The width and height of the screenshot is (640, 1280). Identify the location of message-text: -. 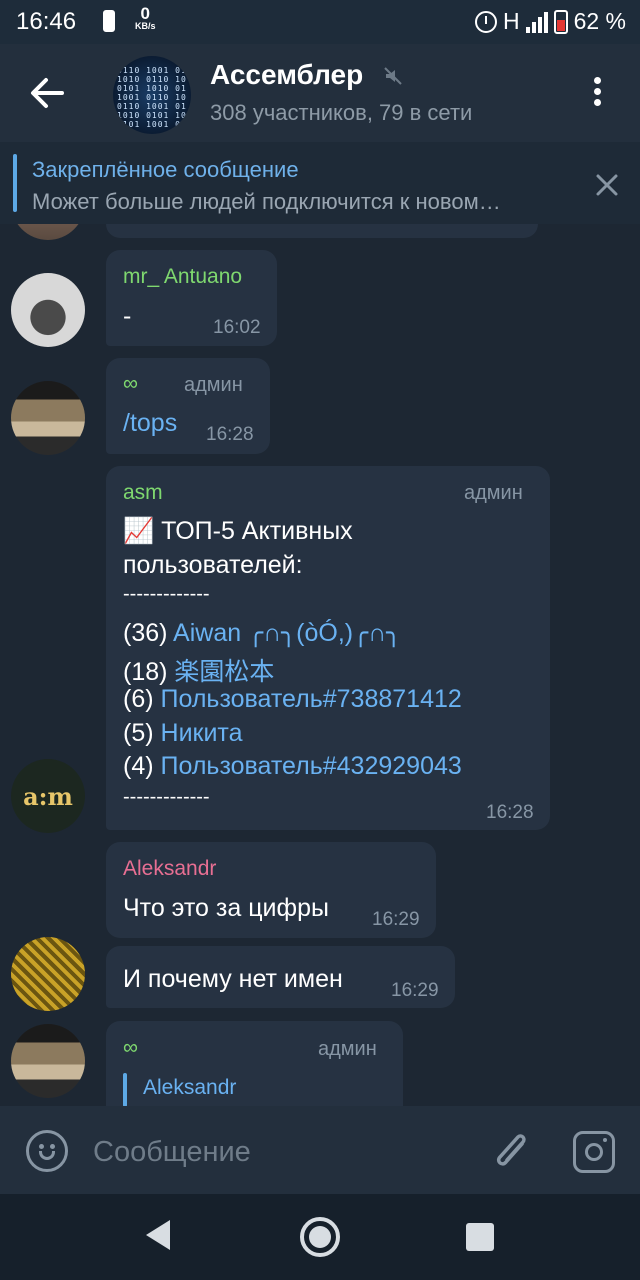
(127, 316).